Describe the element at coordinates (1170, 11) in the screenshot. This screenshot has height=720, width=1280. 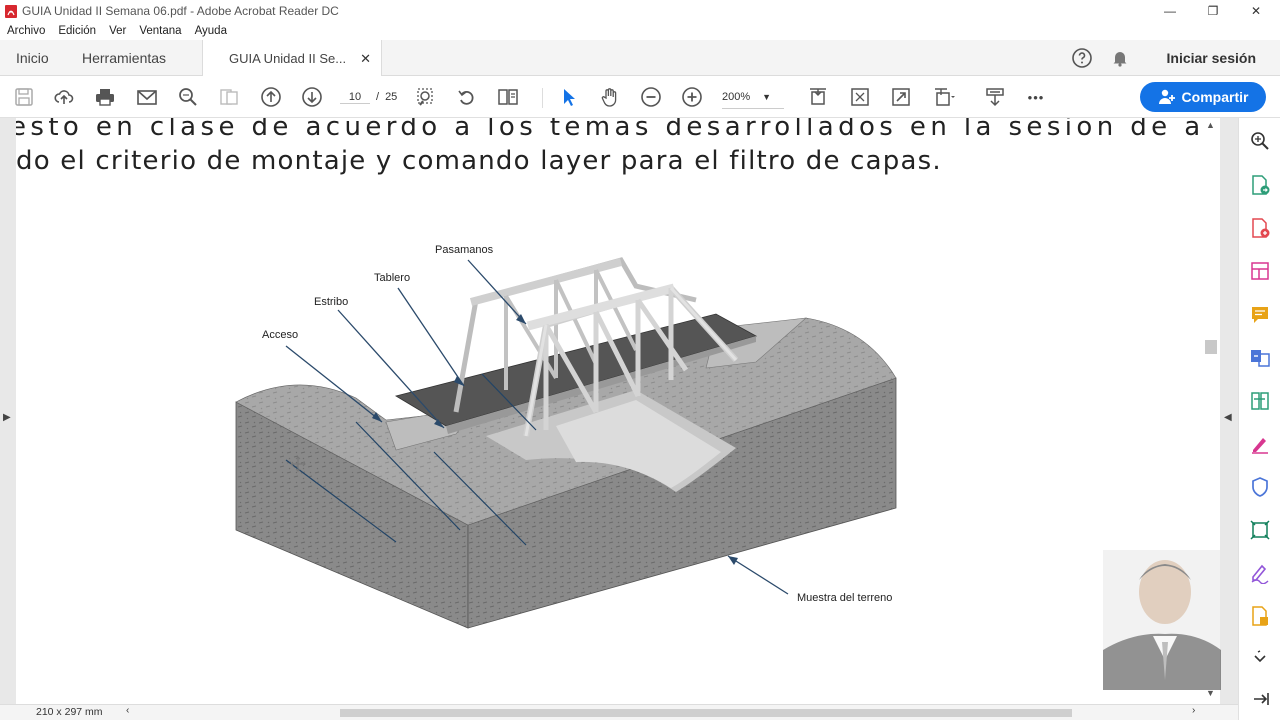
I see `minimize-button: —` at that location.